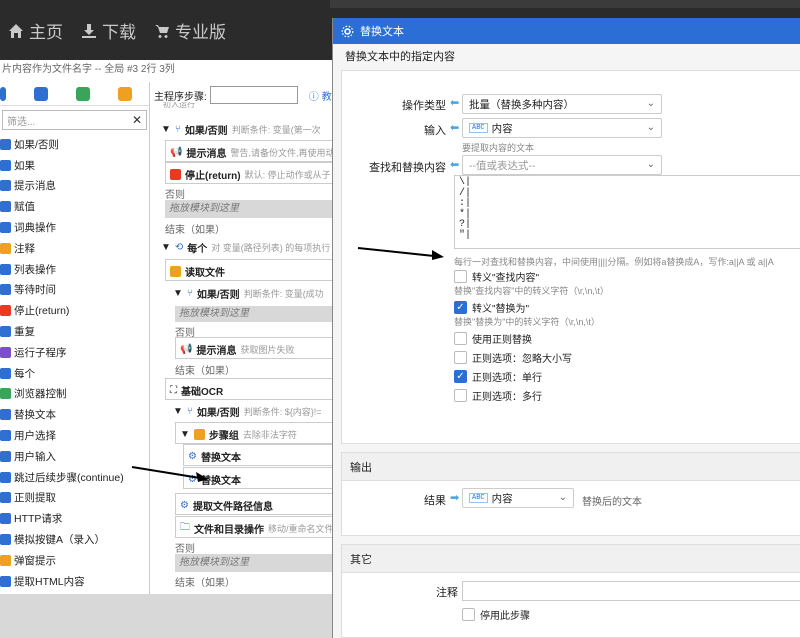 Image resolution: width=800 pixels, height=638 pixels. Describe the element at coordinates (170, 616) in the screenshot. I see `bottom-bar` at that location.